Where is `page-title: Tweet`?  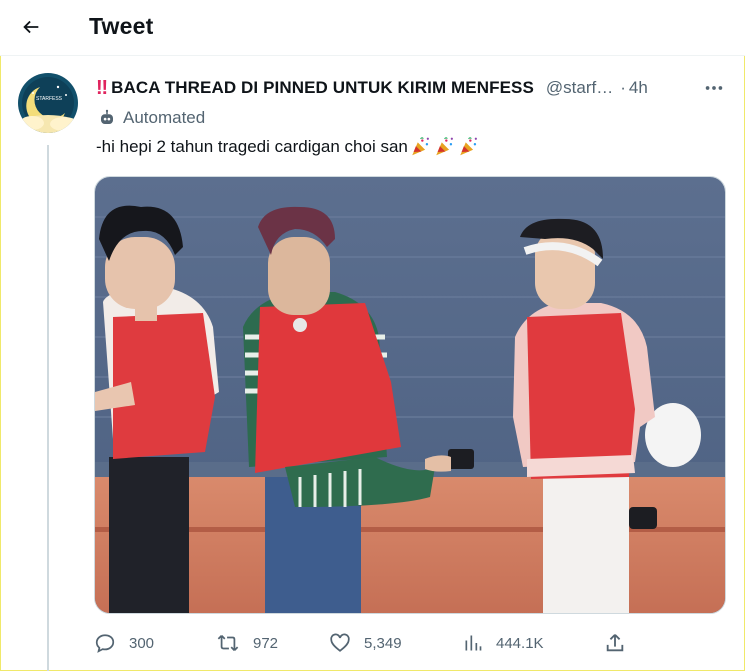
page-title: Tweet is located at coordinates (121, 26).